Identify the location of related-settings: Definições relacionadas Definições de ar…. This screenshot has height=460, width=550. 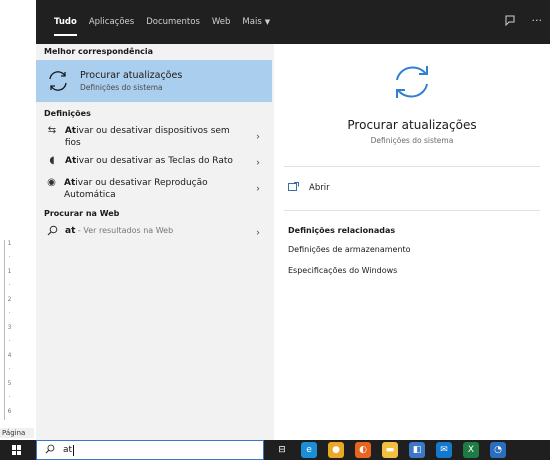
(349, 256).